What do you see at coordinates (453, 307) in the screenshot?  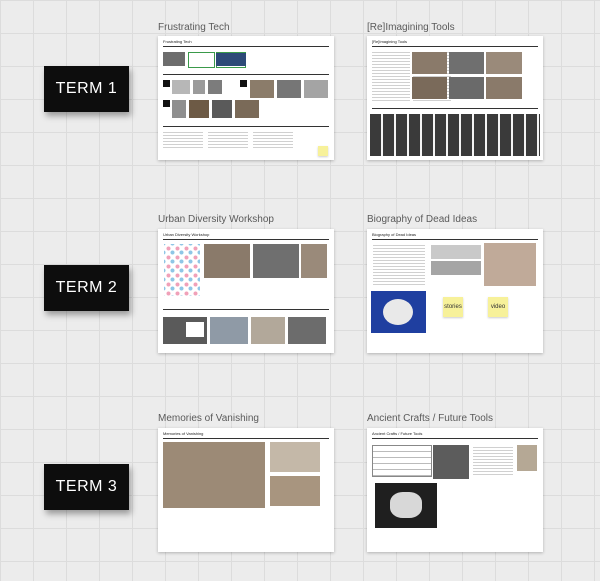 I see `sticky-note-stories: stories` at bounding box center [453, 307].